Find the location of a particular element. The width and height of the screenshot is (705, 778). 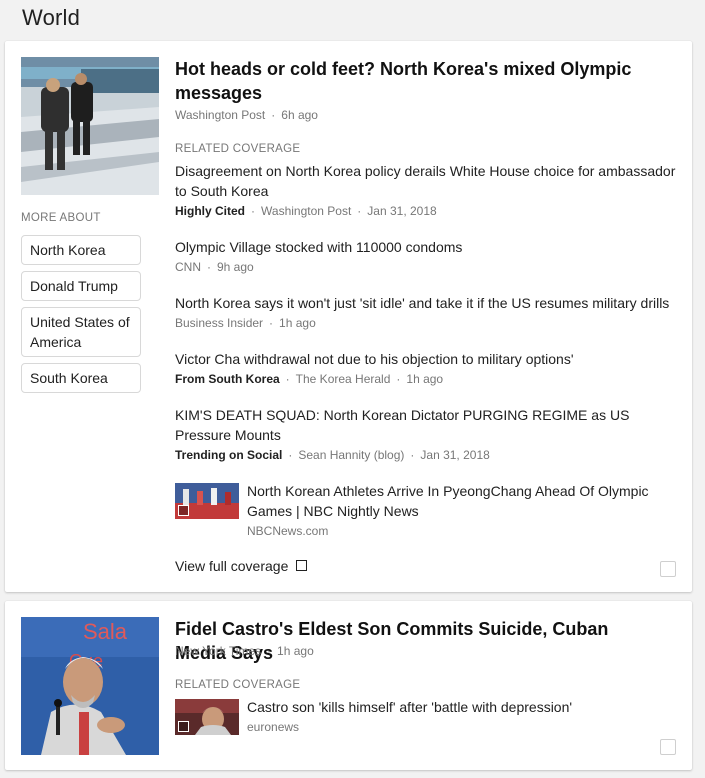

topic-chip-united-states: United States of America is located at coordinates (81, 332).